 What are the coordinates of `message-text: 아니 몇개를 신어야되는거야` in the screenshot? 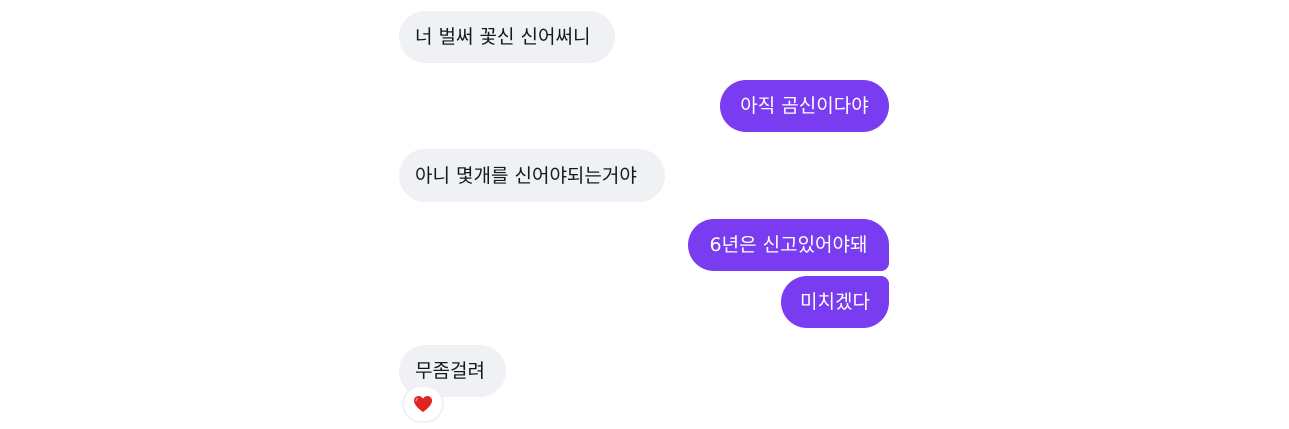 It's located at (526, 175).